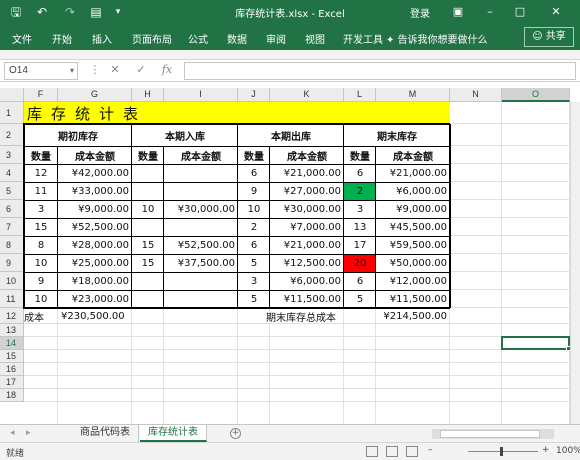 The width and height of the screenshot is (580, 460). What do you see at coordinates (315, 38) in the screenshot?
I see `tab-view: 视图` at bounding box center [315, 38].